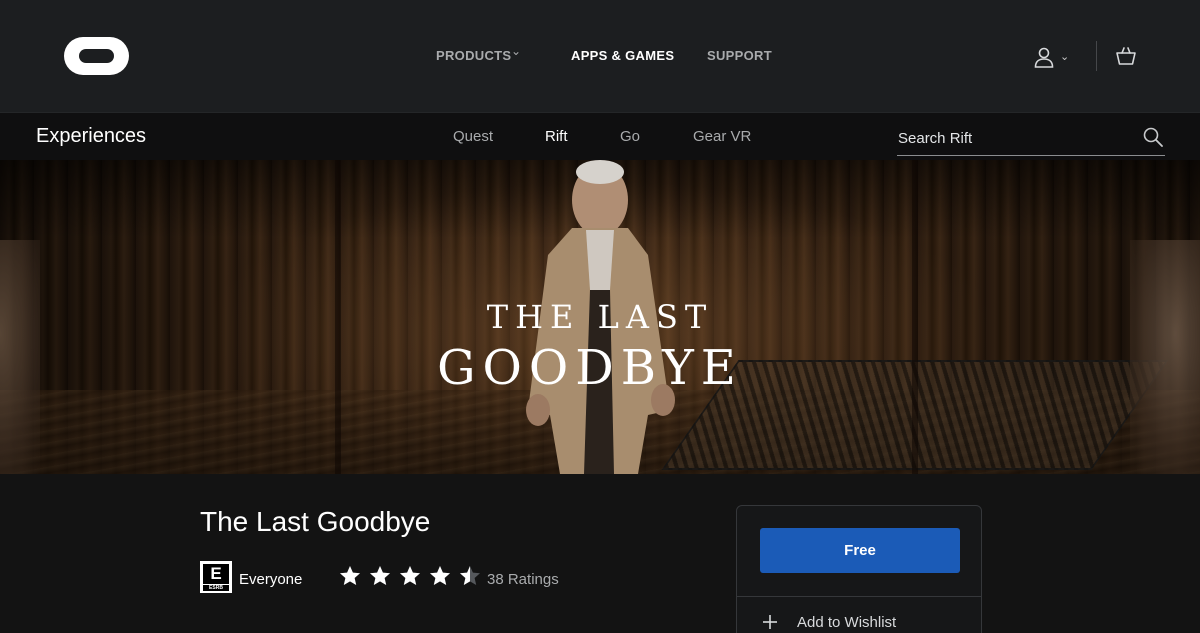 This screenshot has width=1200, height=633. What do you see at coordinates (847, 622) in the screenshot?
I see `wishlist-label: Add to Wishlist` at bounding box center [847, 622].